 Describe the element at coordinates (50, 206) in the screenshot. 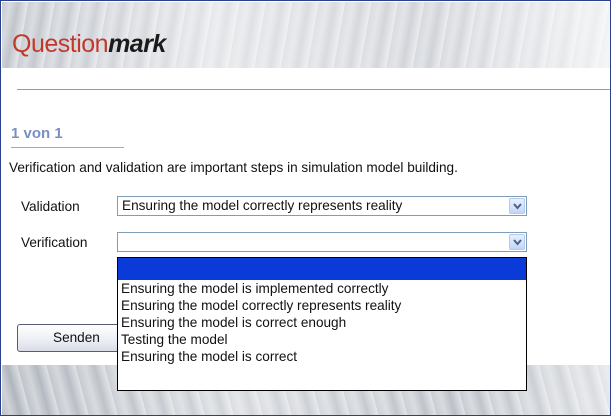

I see `validation-label: Validation` at that location.